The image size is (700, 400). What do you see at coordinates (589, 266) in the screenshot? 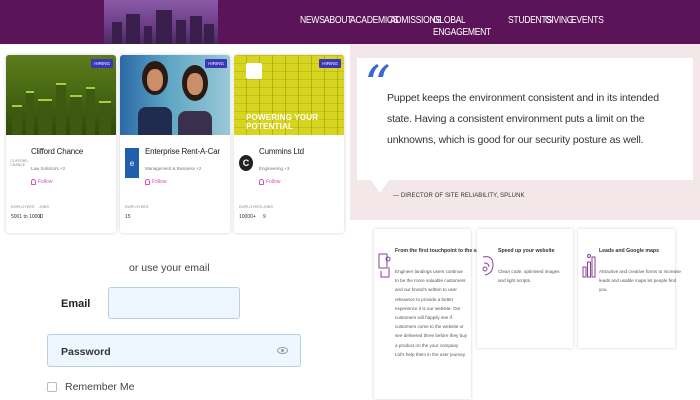
I see `leads-chart-icon` at bounding box center [589, 266].